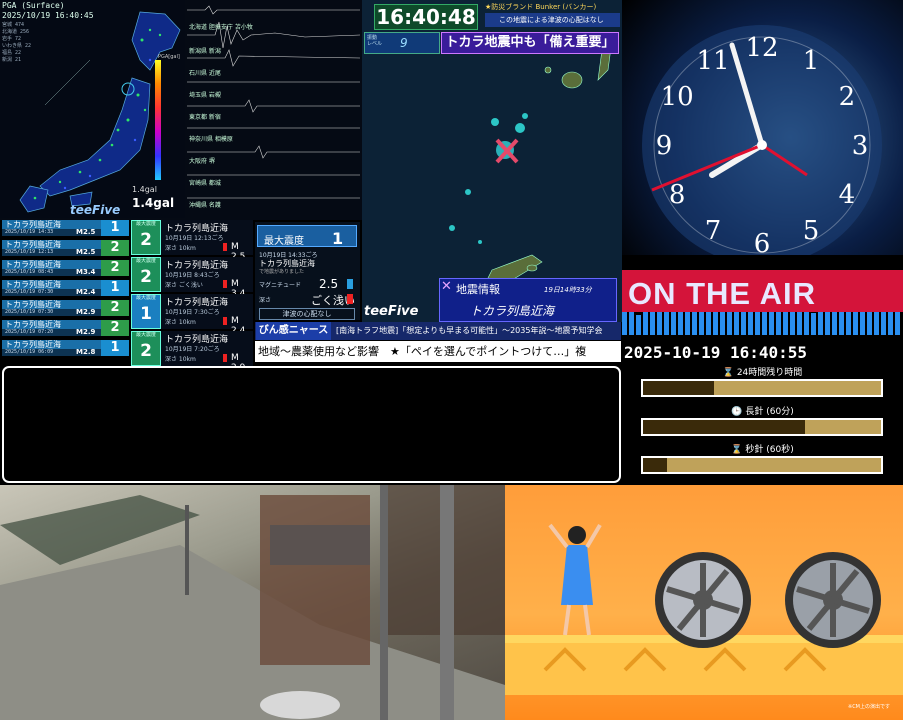  Describe the element at coordinates (847, 195) in the screenshot. I see `clock-numeral: 4` at that location.